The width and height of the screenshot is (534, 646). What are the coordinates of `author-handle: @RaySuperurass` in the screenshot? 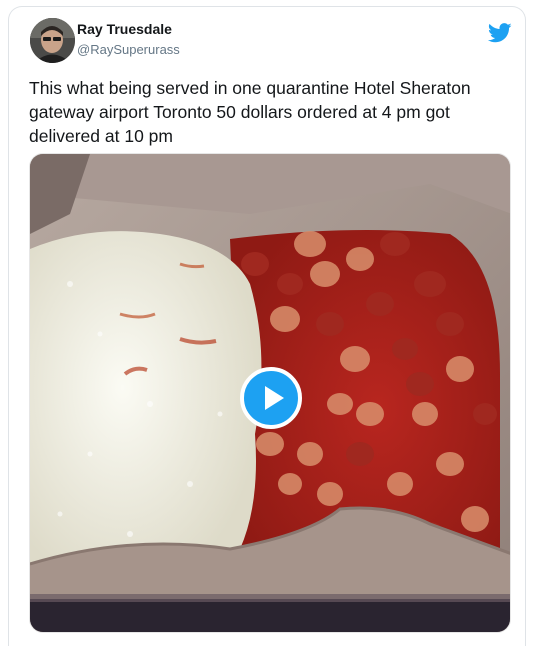 It's located at (128, 49).